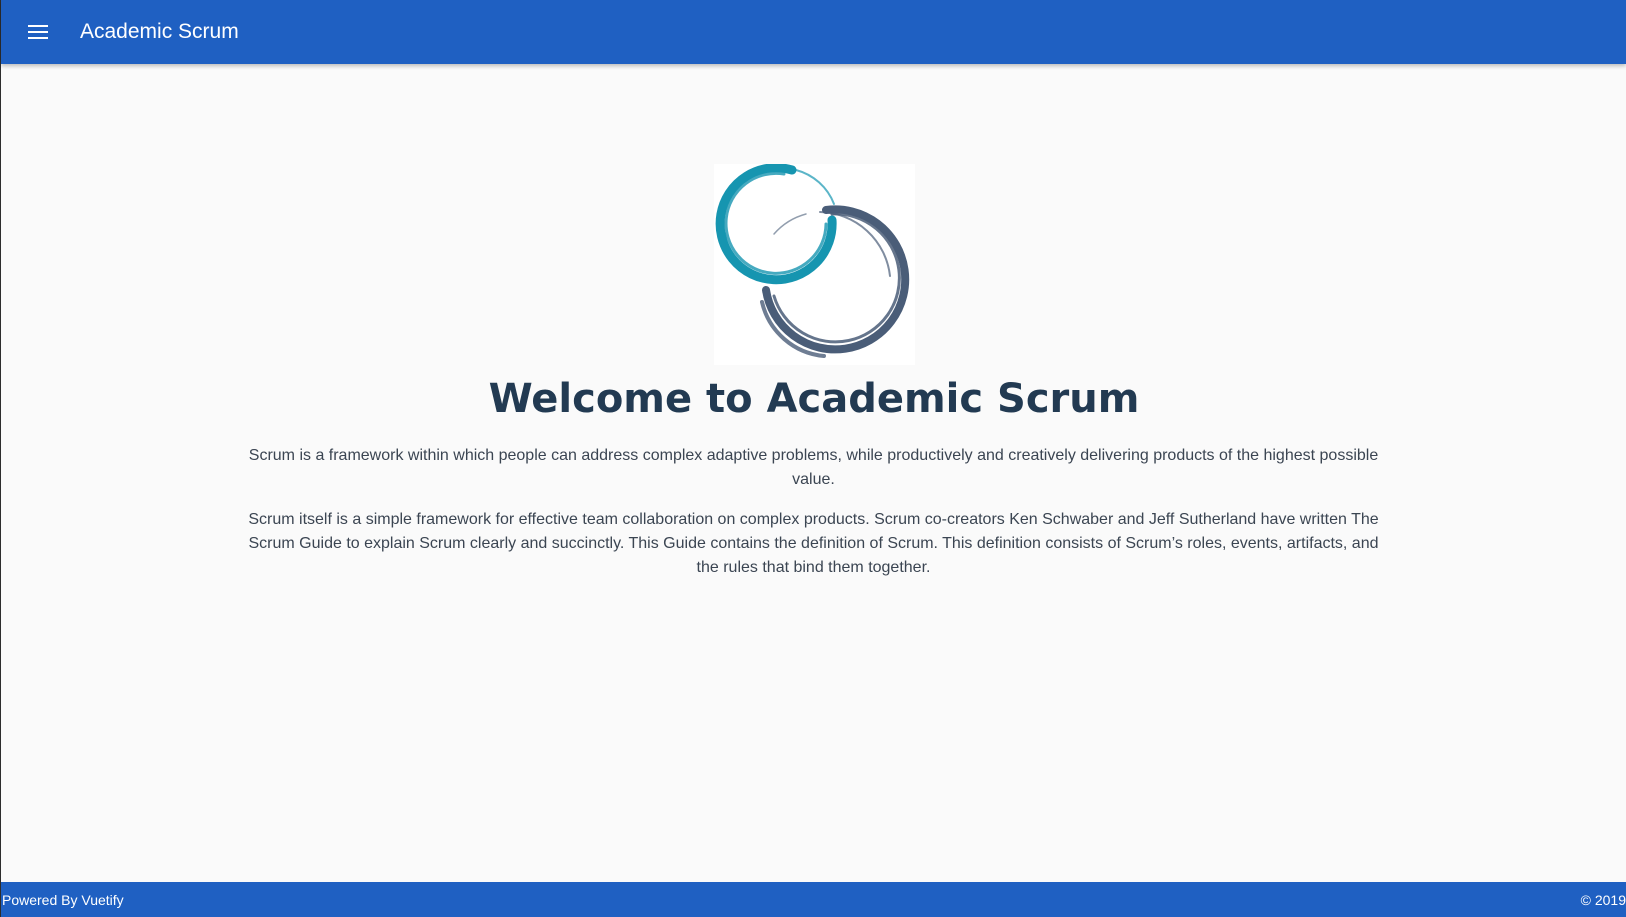 The width and height of the screenshot is (1626, 917). Describe the element at coordinates (813, 32) in the screenshot. I see `top-toolbar: Academic Scrum` at that location.